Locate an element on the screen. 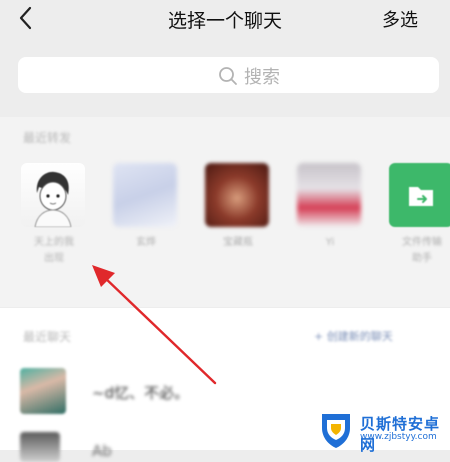 This screenshot has width=450, height=462. search-icon is located at coordinates (228, 76).